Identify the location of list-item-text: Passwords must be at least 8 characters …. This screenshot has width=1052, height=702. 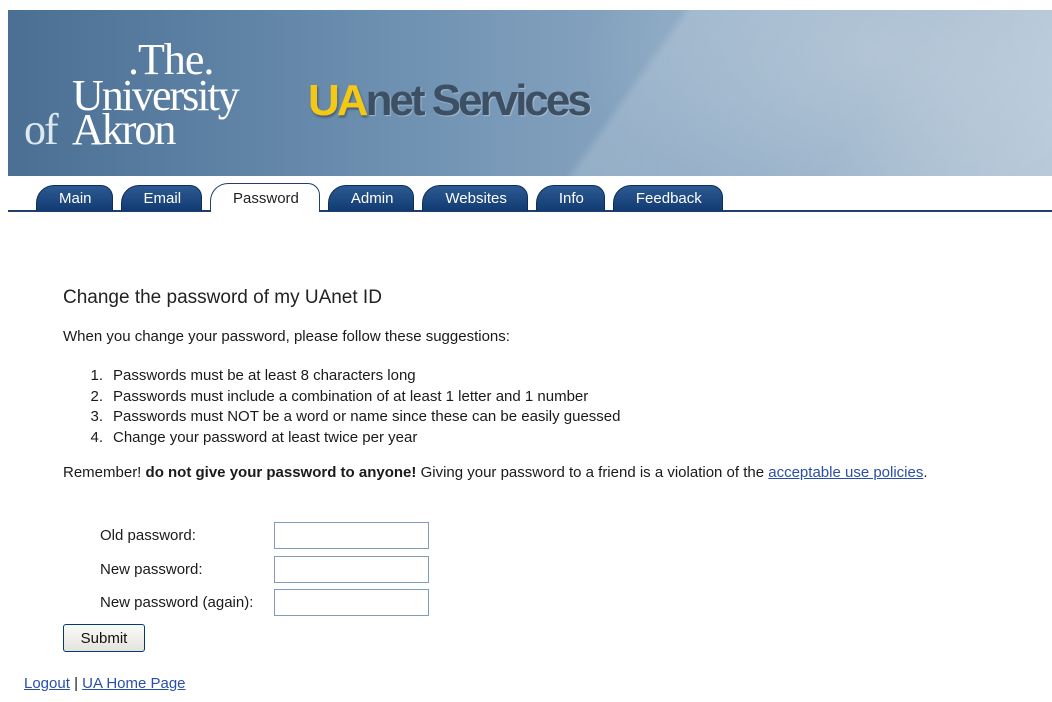
(264, 375).